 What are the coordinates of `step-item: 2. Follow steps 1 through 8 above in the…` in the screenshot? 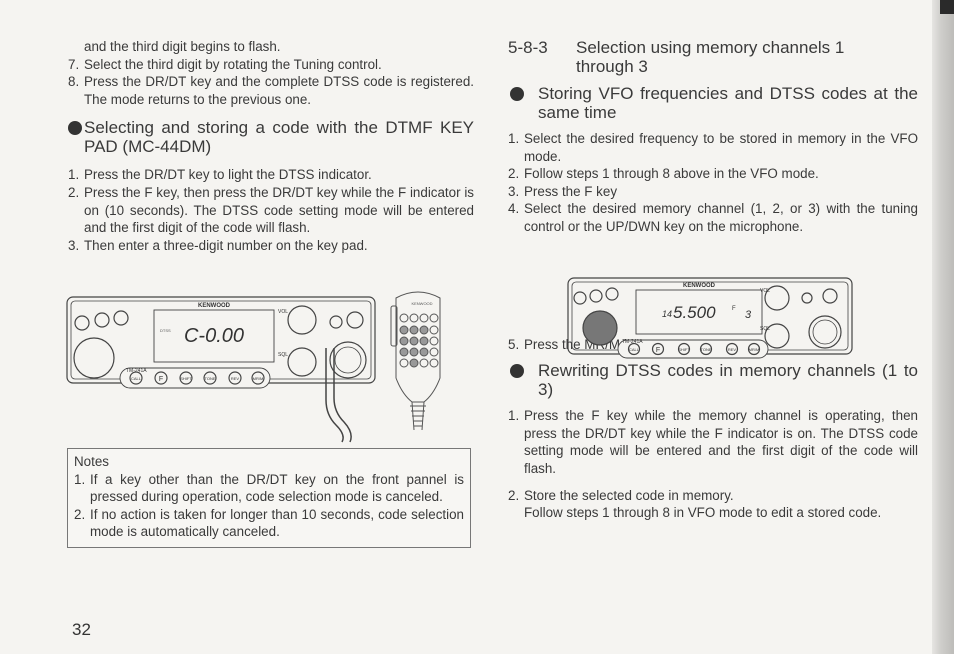 It's located at (713, 174).